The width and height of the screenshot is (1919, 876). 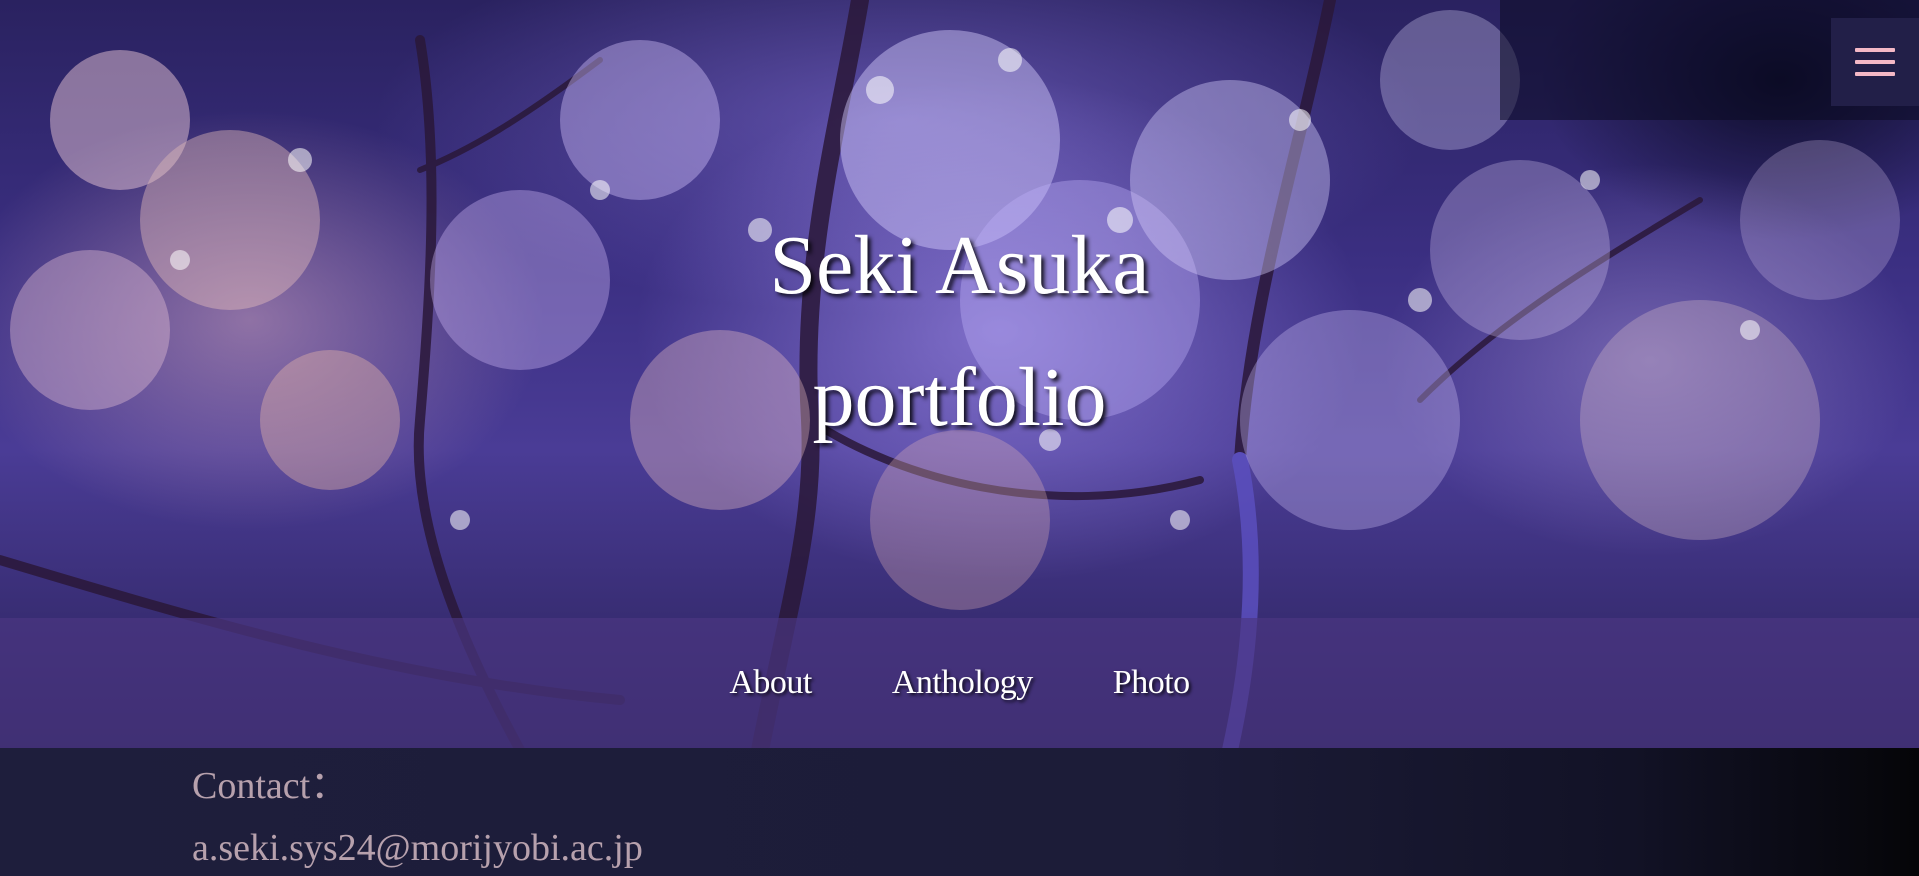 I want to click on nav-link-anthology: Anthology, so click(x=962, y=683).